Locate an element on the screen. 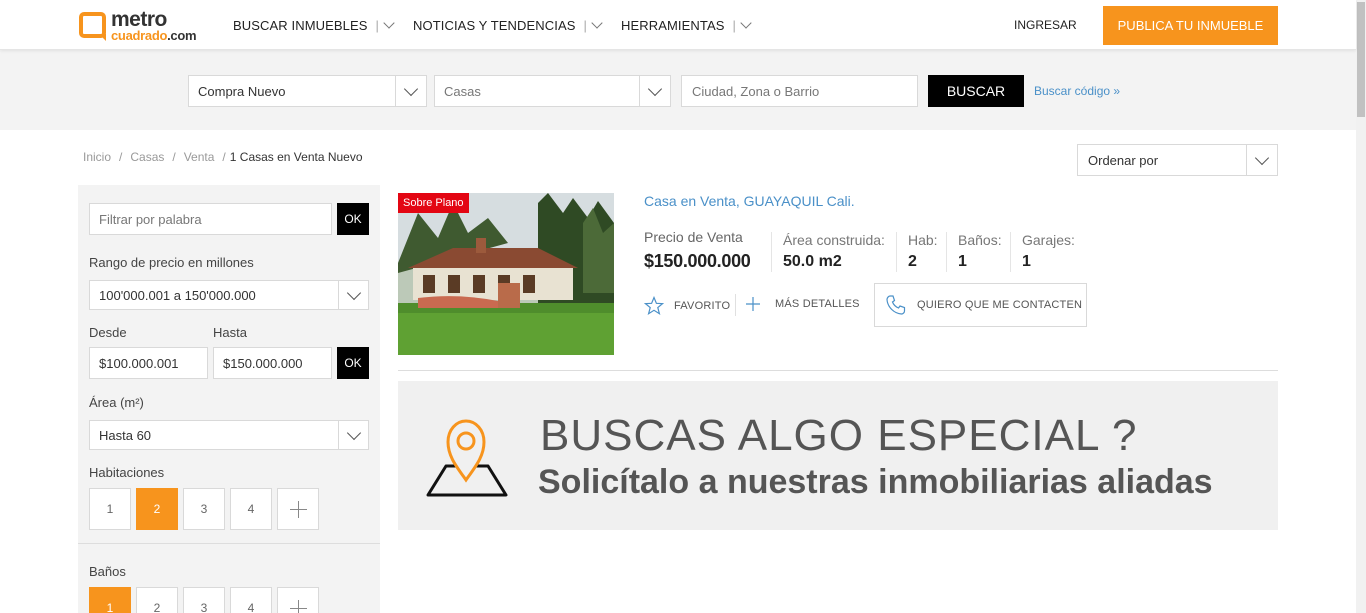  favorite-button: FAVORITO is located at coordinates (687, 306).